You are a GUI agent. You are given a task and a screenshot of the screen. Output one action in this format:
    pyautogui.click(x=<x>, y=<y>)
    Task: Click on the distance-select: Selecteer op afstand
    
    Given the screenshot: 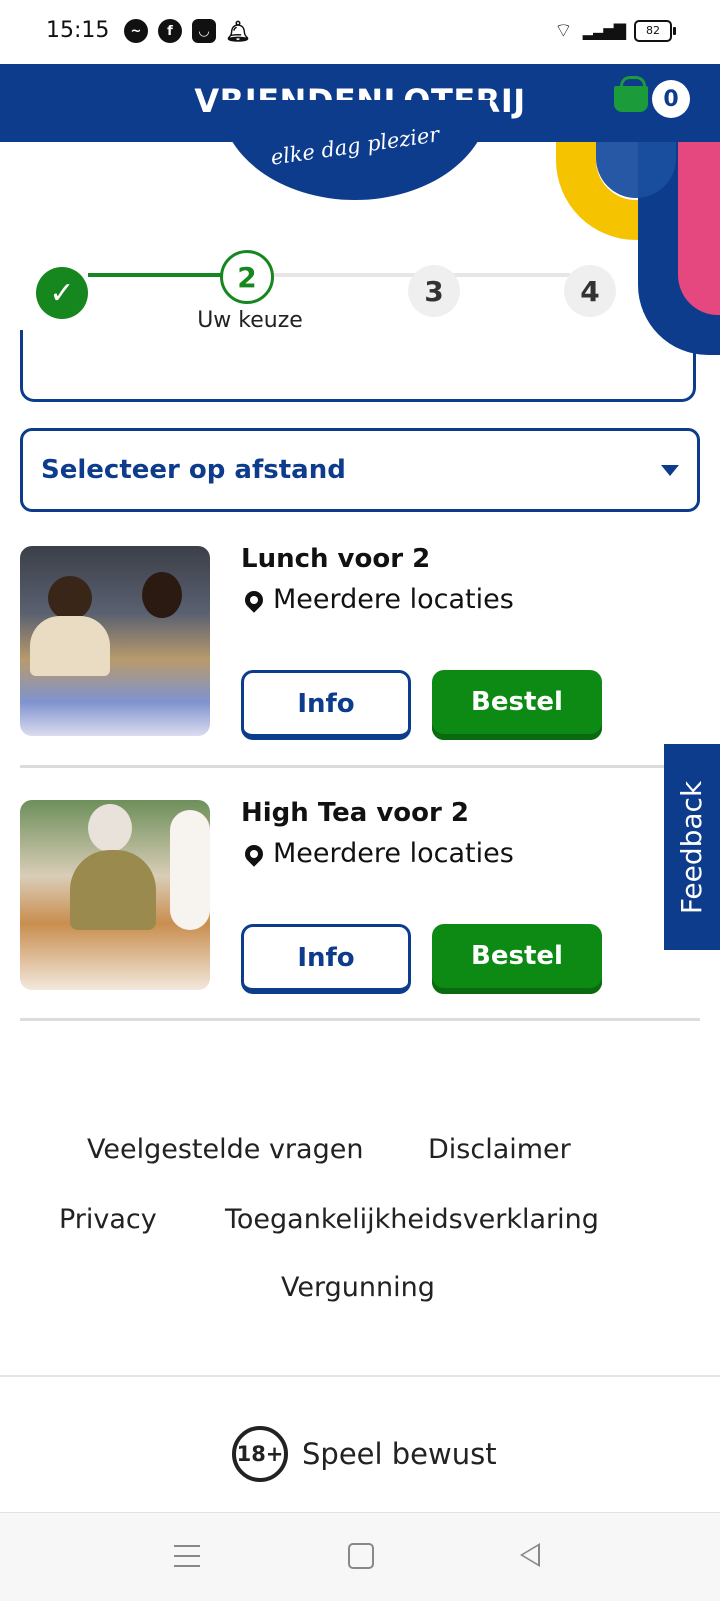 What is the action you would take?
    pyautogui.click(x=360, y=470)
    